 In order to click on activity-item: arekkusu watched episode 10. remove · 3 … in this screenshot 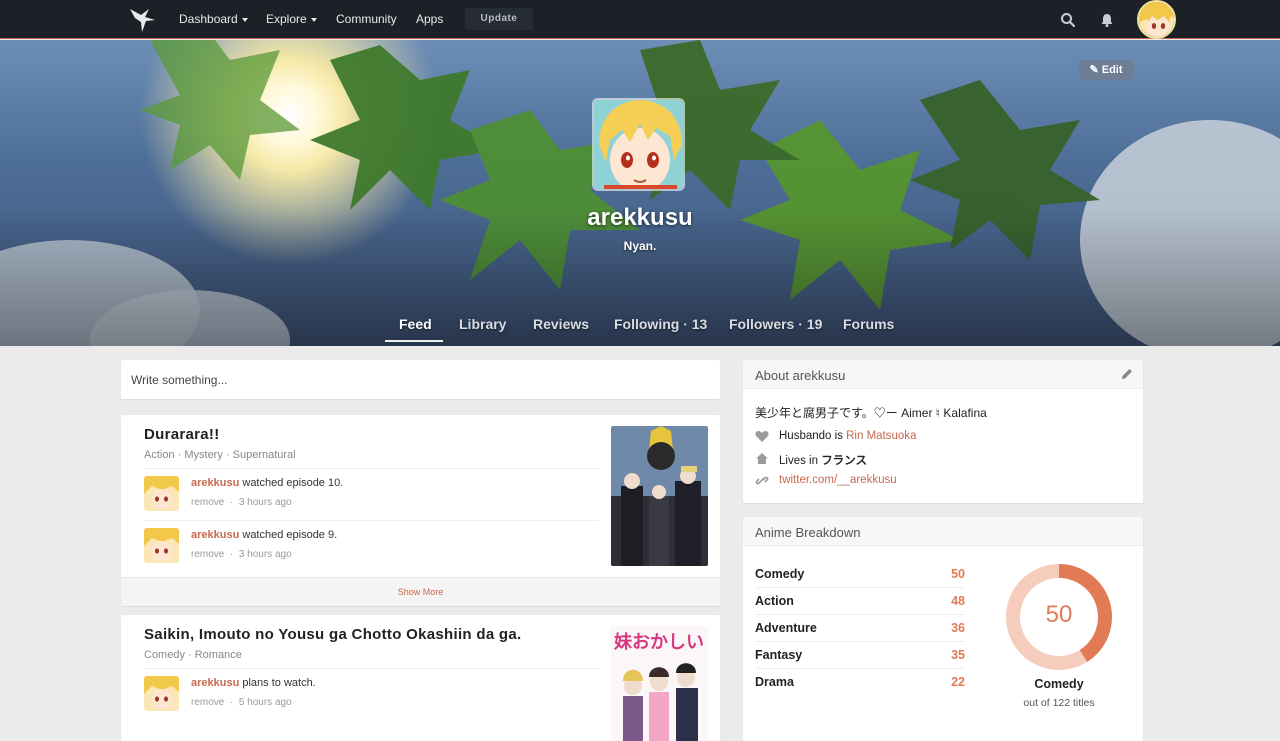, I will do `click(371, 491)`.